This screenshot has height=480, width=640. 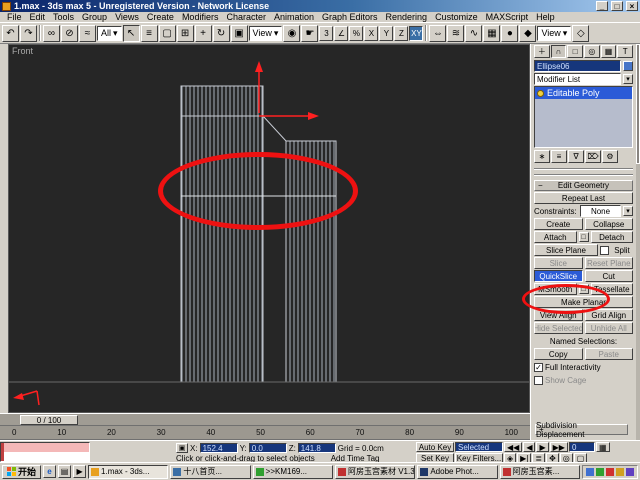 I want to click on mirror-icon: ⇔, so click(x=438, y=33).